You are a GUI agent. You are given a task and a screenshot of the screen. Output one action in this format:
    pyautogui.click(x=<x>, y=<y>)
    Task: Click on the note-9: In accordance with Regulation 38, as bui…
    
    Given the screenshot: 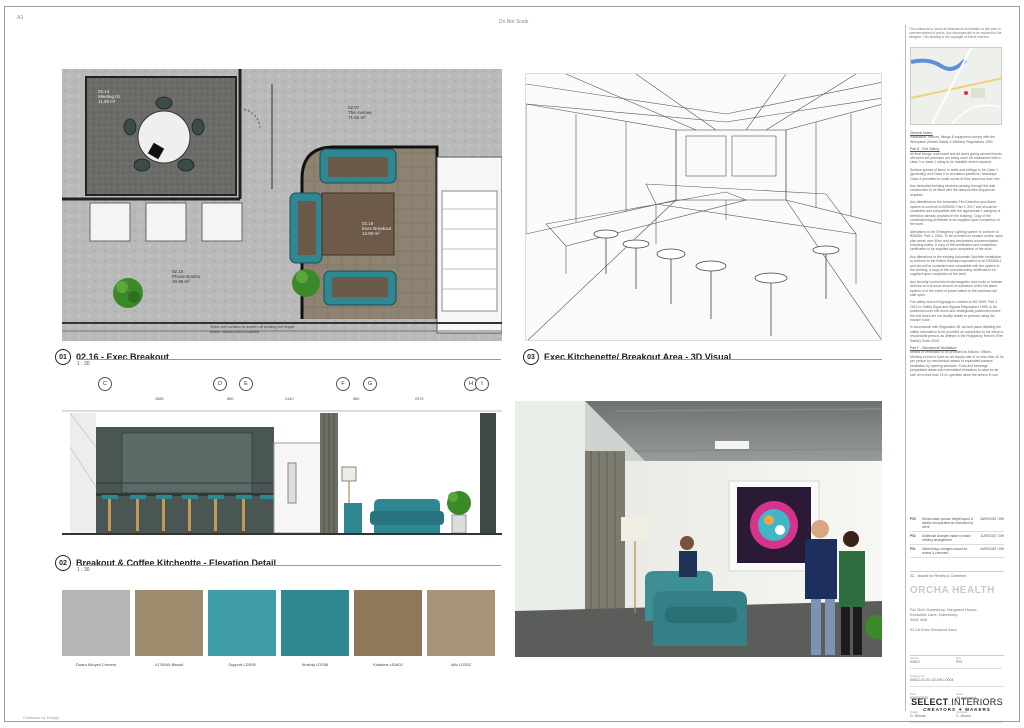 What is the action you would take?
    pyautogui.click(x=957, y=334)
    